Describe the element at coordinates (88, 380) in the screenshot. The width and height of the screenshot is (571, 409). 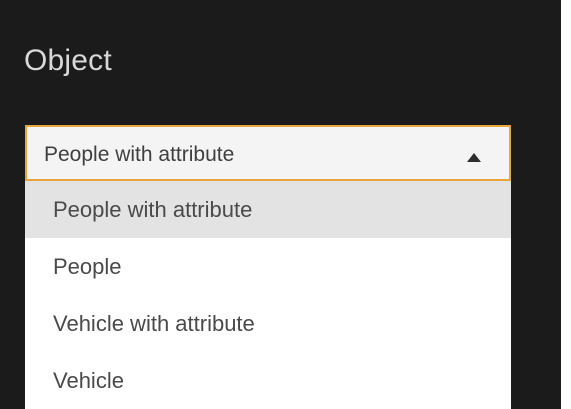
I see `option-label: Vehicle` at that location.